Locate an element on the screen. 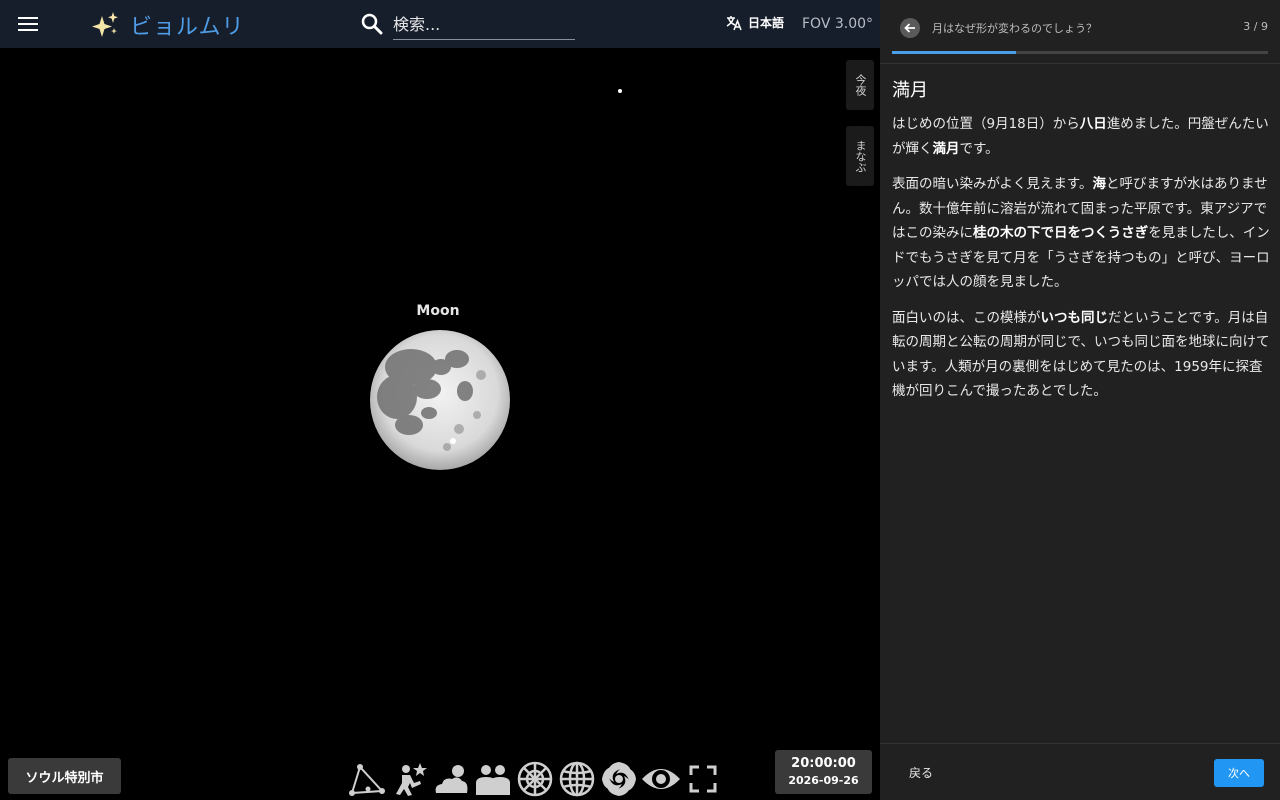 The image size is (1280, 800). app-name: ビョルムリ is located at coordinates (187, 27).